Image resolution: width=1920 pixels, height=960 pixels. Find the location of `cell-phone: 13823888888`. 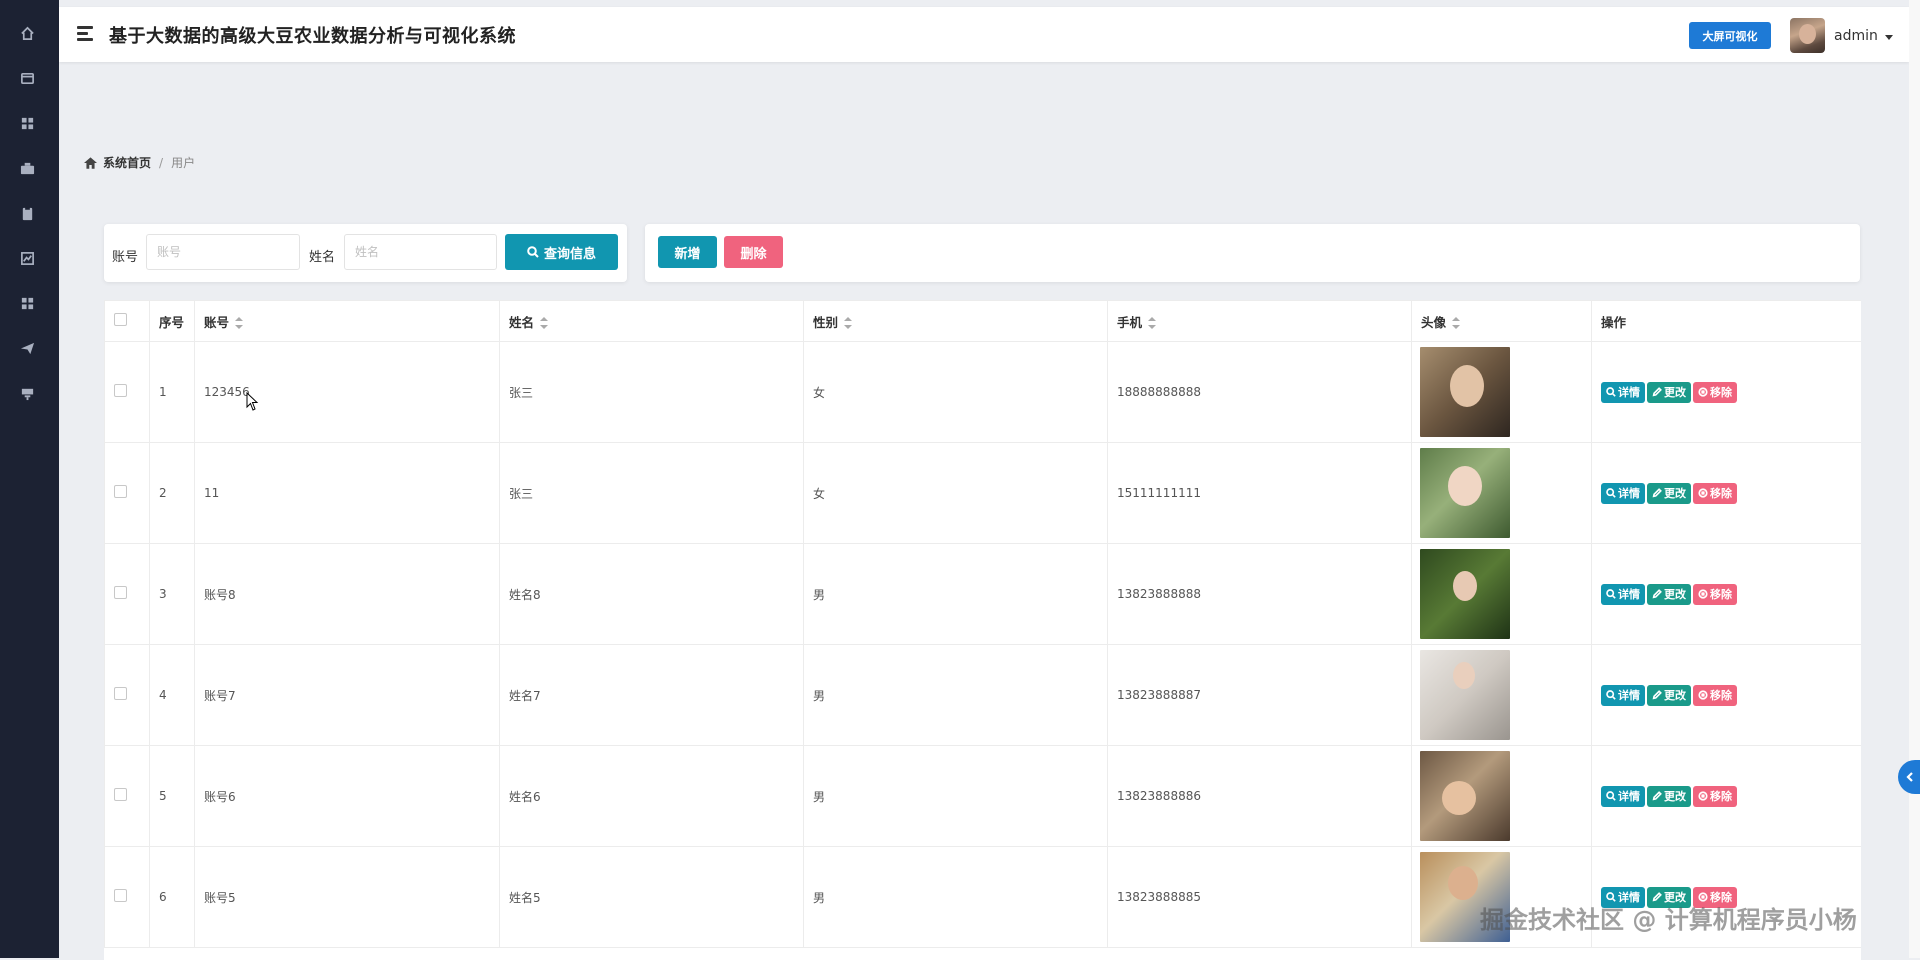

cell-phone: 13823888888 is located at coordinates (1259, 594).